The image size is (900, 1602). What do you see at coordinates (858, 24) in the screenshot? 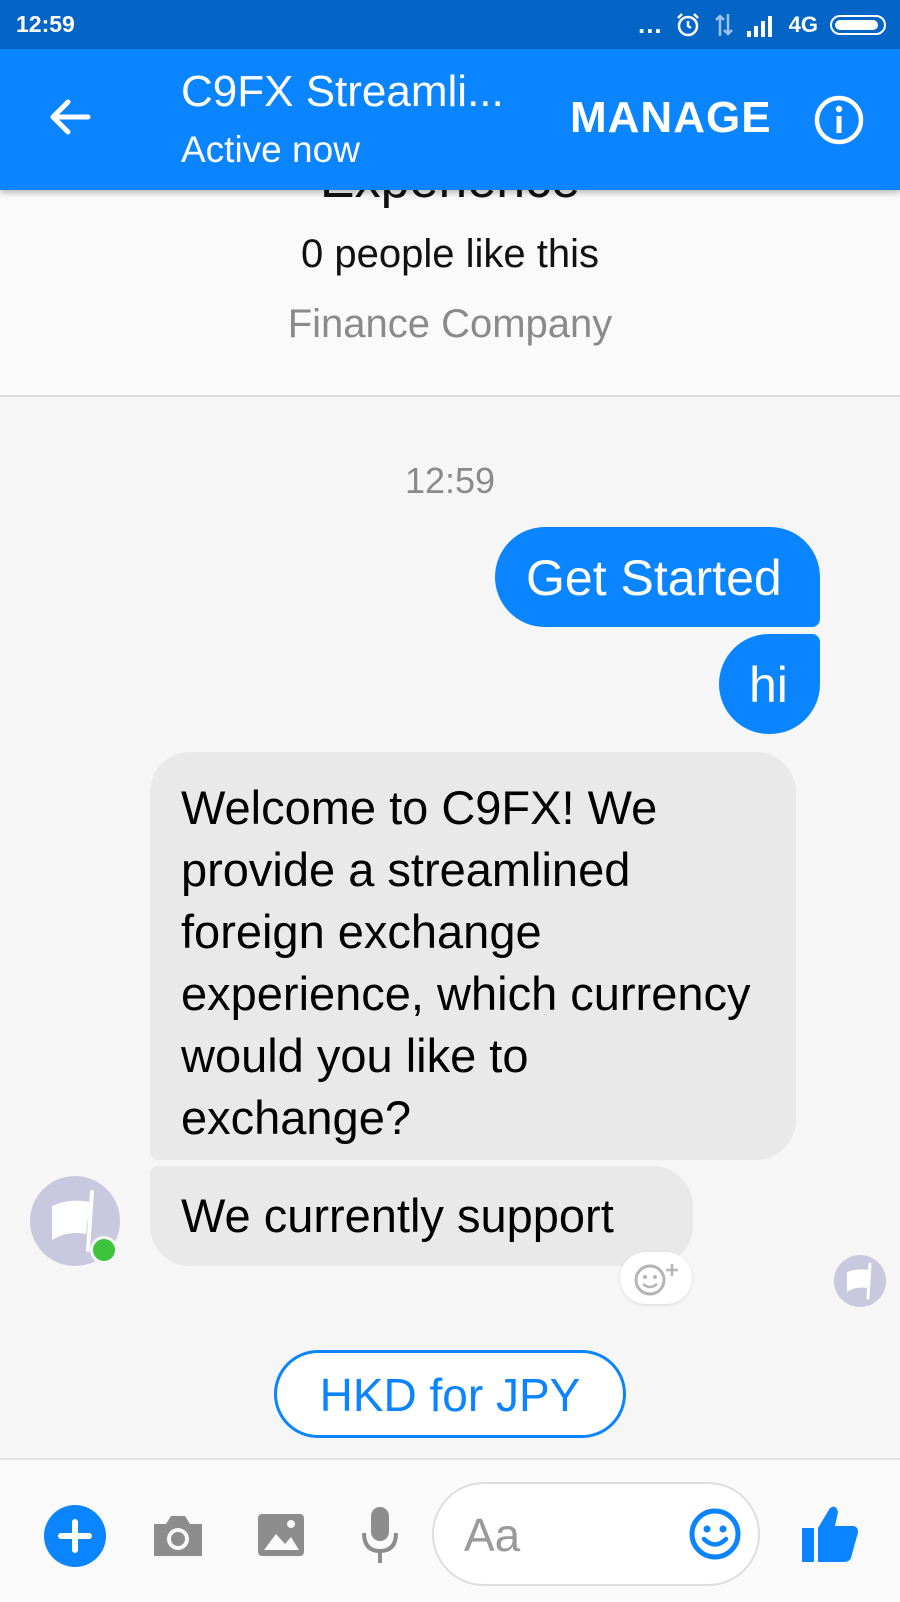
I see `battery-icon` at bounding box center [858, 24].